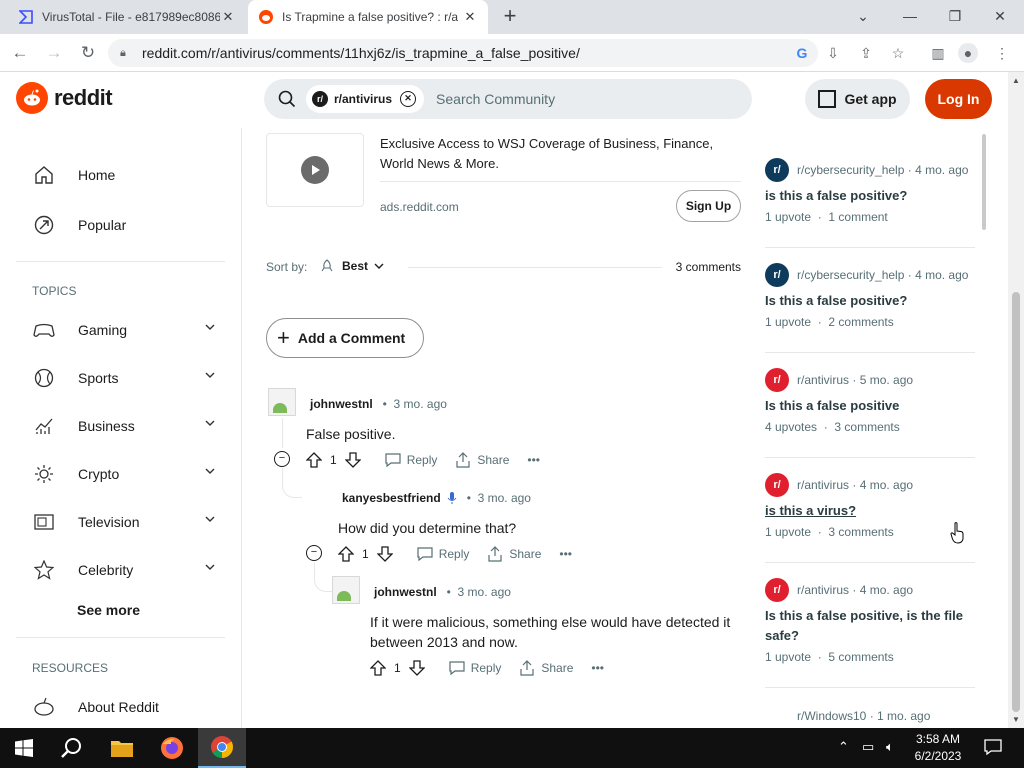 The image size is (1024, 768). What do you see at coordinates (863, 16) in the screenshot?
I see `tab-search-chevron-icon: ⌄` at bounding box center [863, 16].